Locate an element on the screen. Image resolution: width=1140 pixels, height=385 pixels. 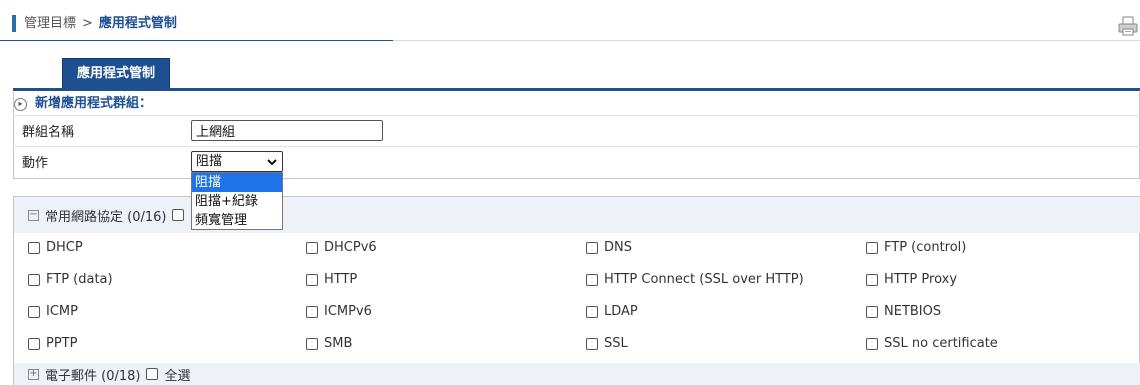
protocol-label: HTTP is located at coordinates (341, 279).